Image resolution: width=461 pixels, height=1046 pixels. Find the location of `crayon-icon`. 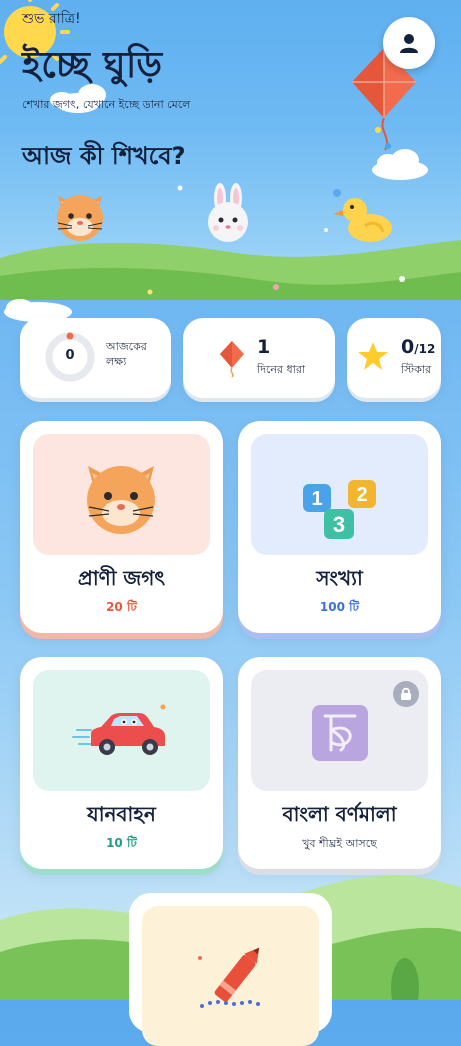

crayon-icon is located at coordinates (229, 977).